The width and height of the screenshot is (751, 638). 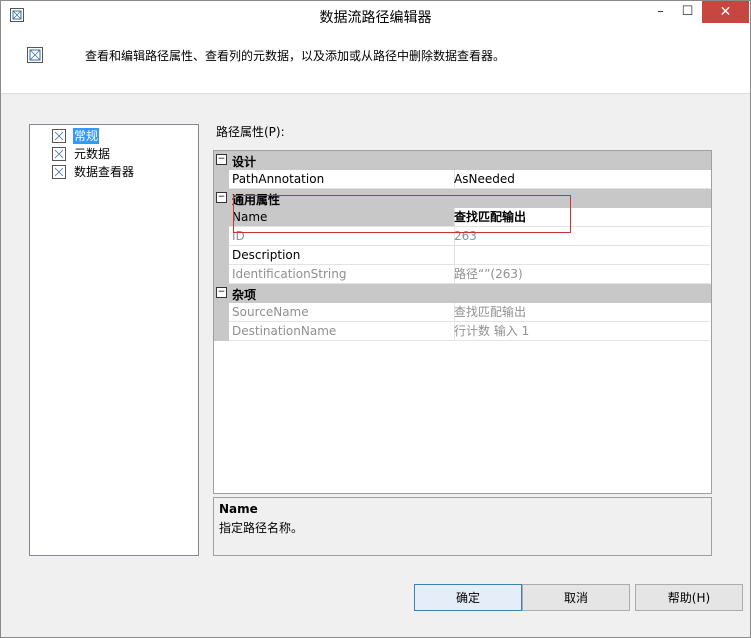 I want to click on property-row: SourceName 查找匹配输出, so click(x=462, y=312).